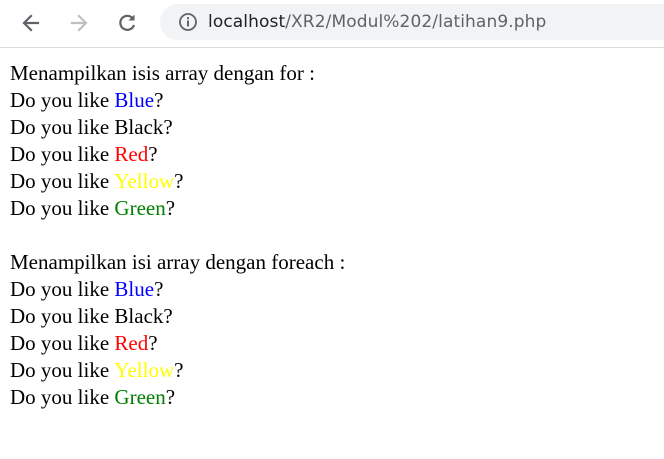 This screenshot has height=459, width=664. I want to click on url-text: localhost/XR2/Modul%202/latihan9.php, so click(377, 22).